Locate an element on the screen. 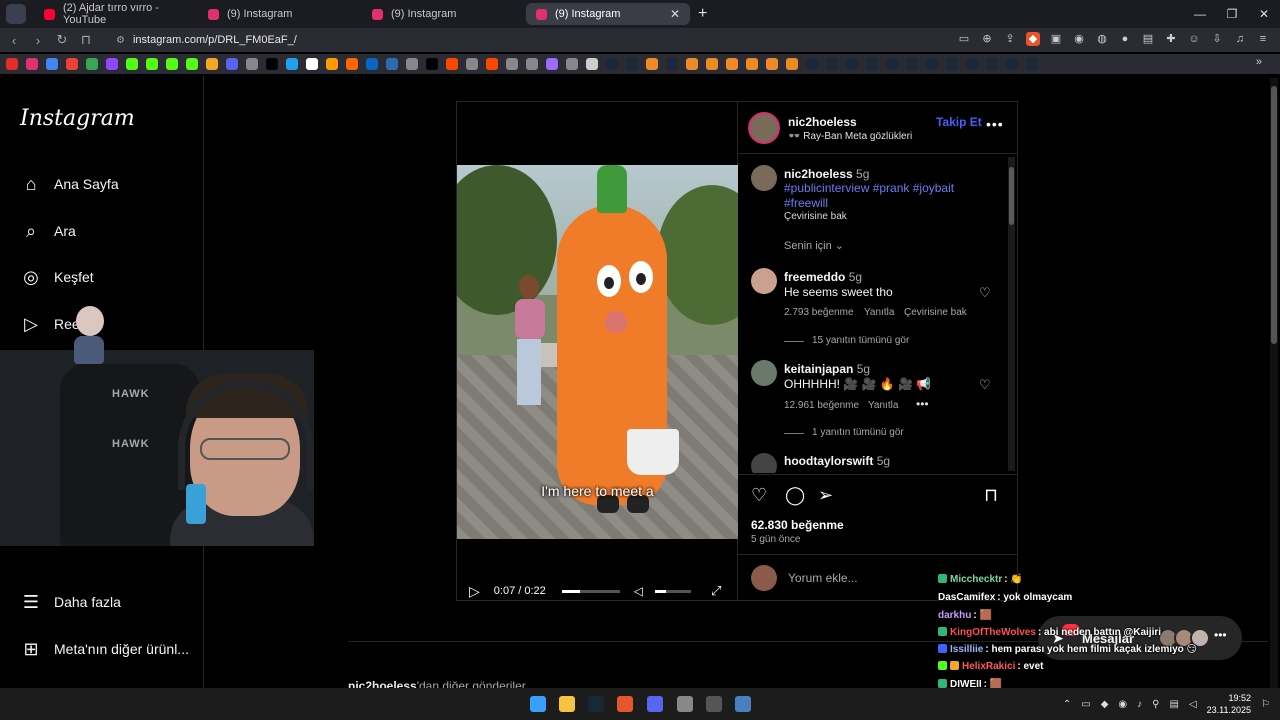 Image resolution: width=1280 pixels, height=720 pixels. sidebar-item-explore: ◎ Keşfet is located at coordinates (57, 277).